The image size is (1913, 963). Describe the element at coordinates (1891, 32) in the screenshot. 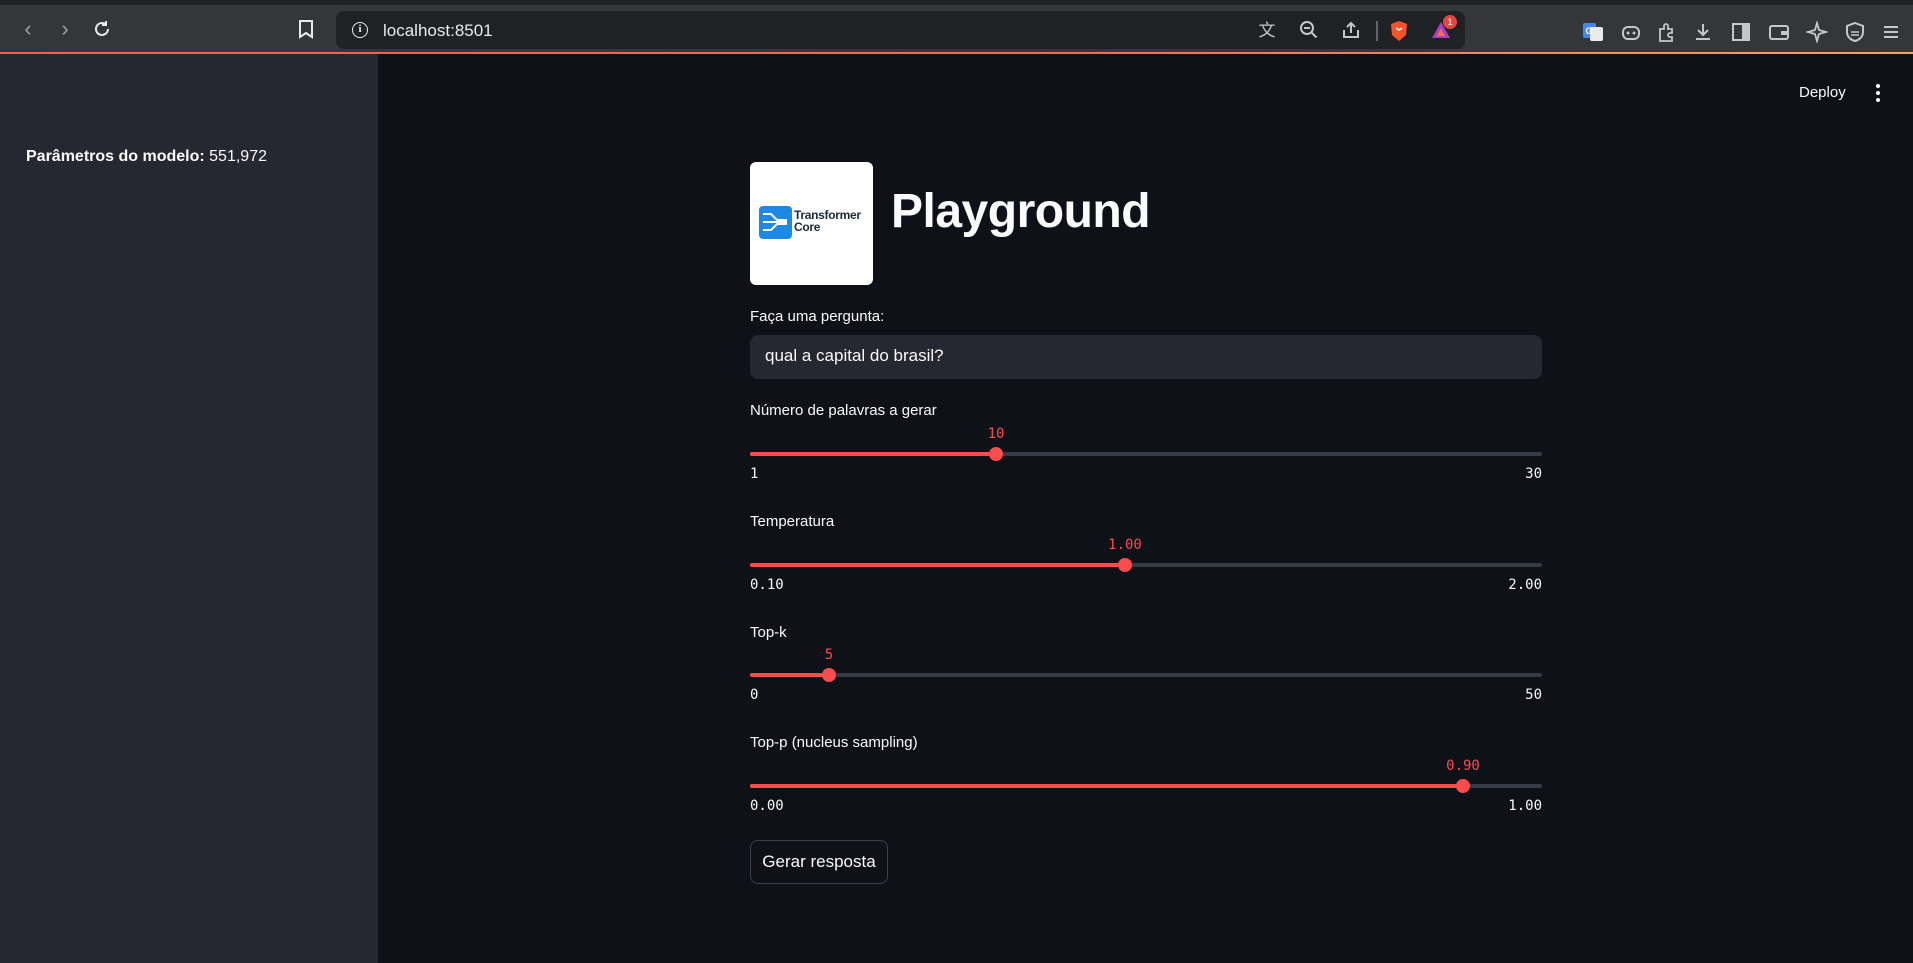

I see `menu-icon` at that location.